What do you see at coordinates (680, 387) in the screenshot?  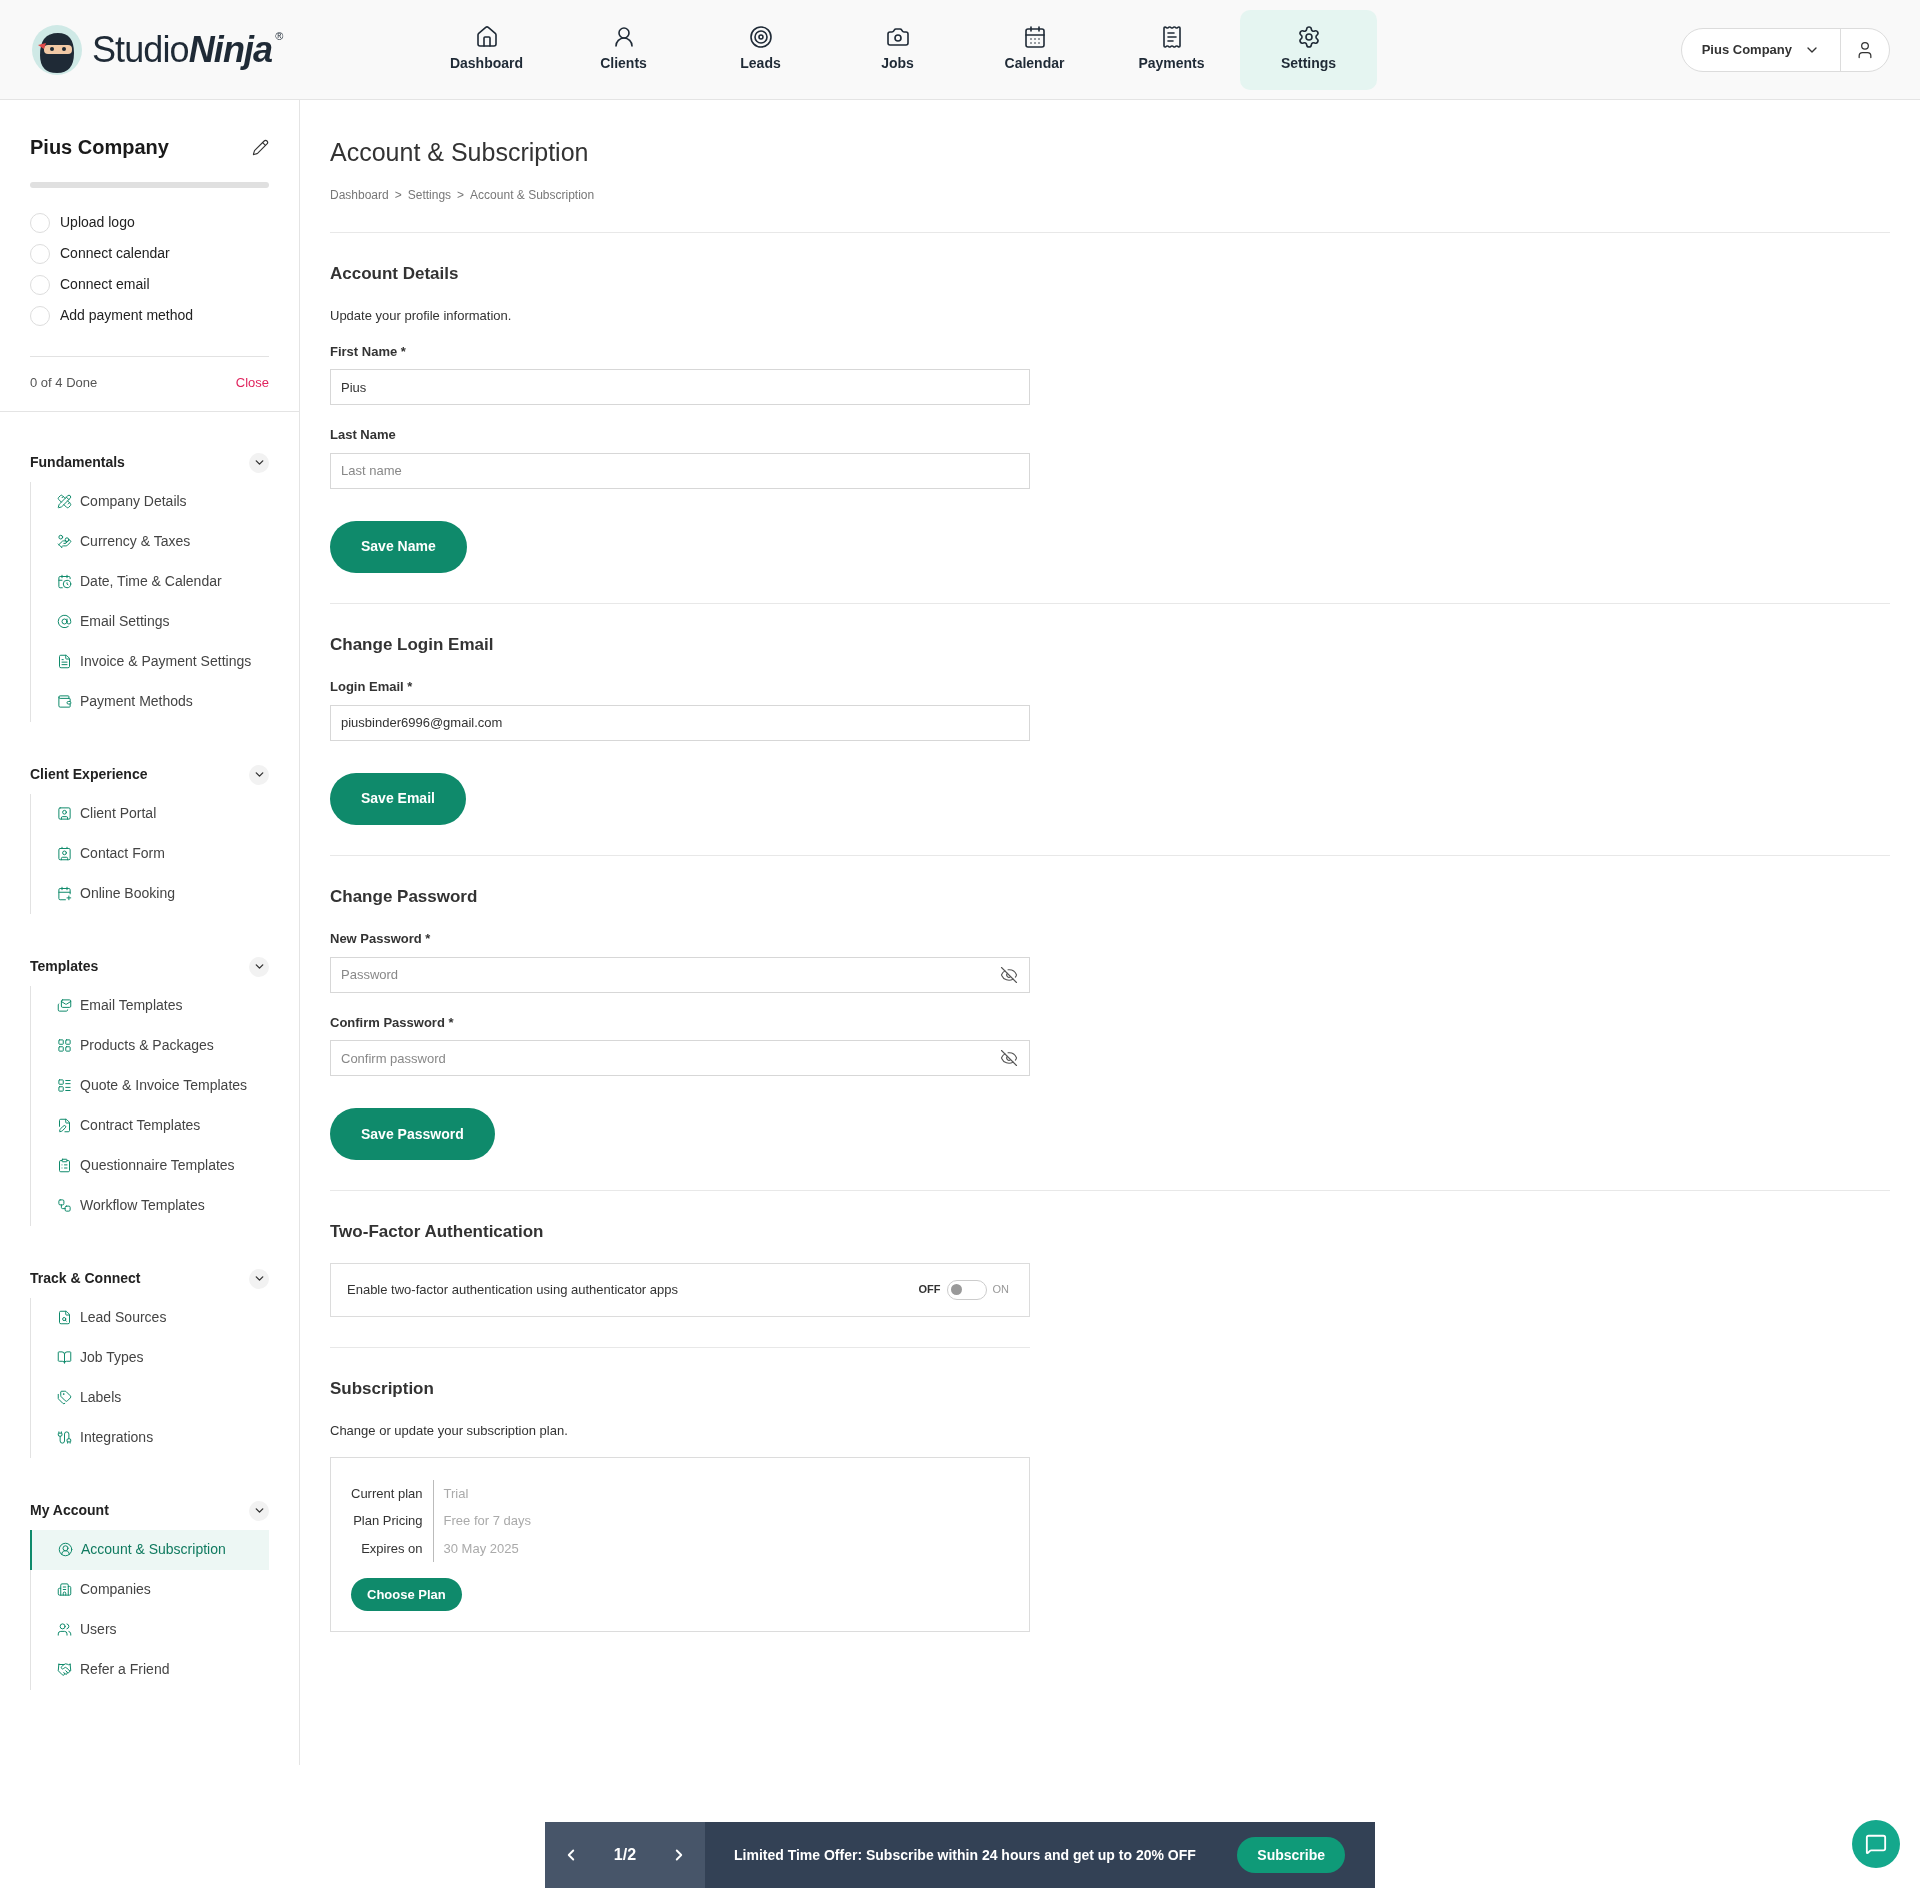 I see `input-field: Pius` at bounding box center [680, 387].